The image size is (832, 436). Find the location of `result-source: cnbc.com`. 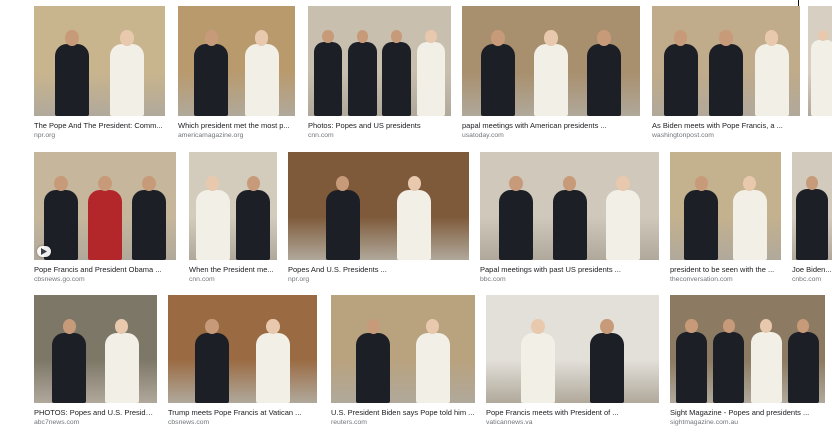

result-source: cnbc.com is located at coordinates (807, 279).